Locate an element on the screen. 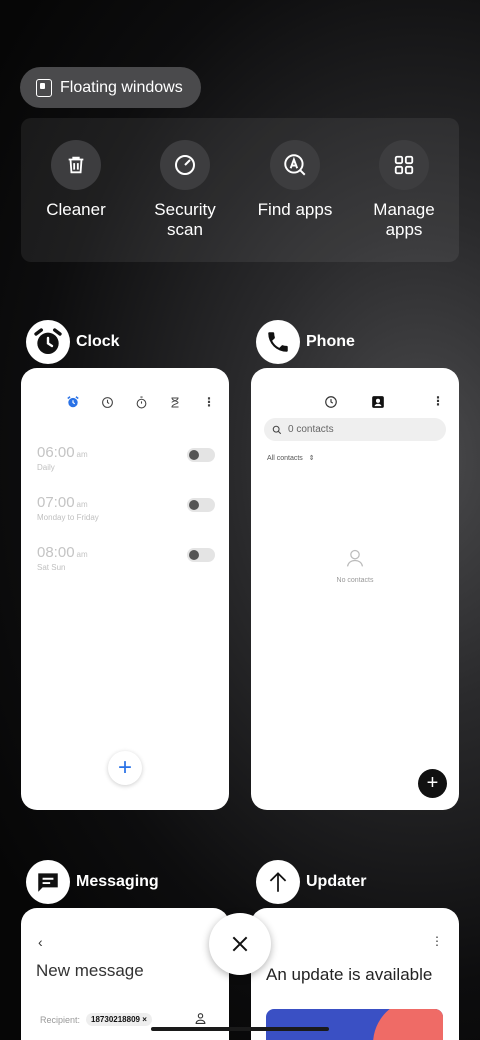 The width and height of the screenshot is (480, 1040). updater-card: ⋮ An update is available is located at coordinates (355, 974).